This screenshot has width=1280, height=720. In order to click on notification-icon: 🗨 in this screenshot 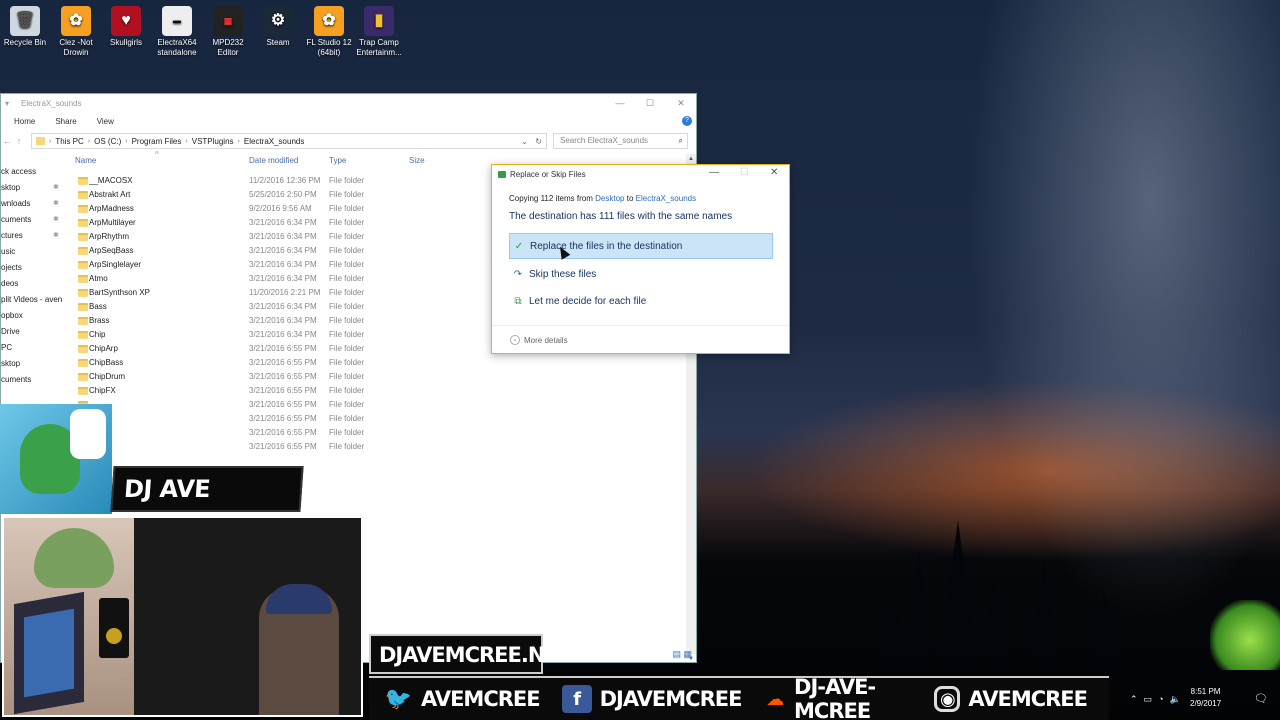, I will do `click(1261, 698)`.